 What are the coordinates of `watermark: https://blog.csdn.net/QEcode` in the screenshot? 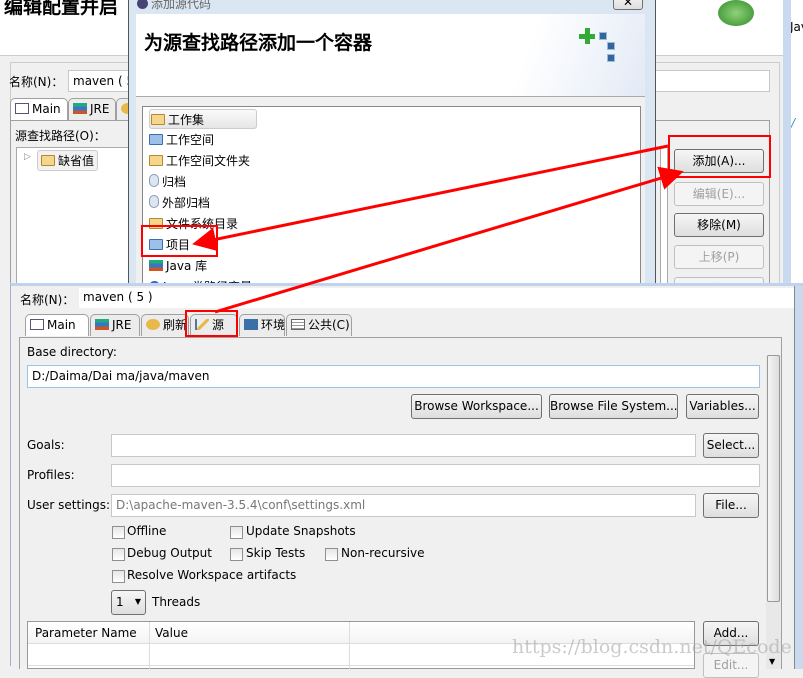 It's located at (652, 647).